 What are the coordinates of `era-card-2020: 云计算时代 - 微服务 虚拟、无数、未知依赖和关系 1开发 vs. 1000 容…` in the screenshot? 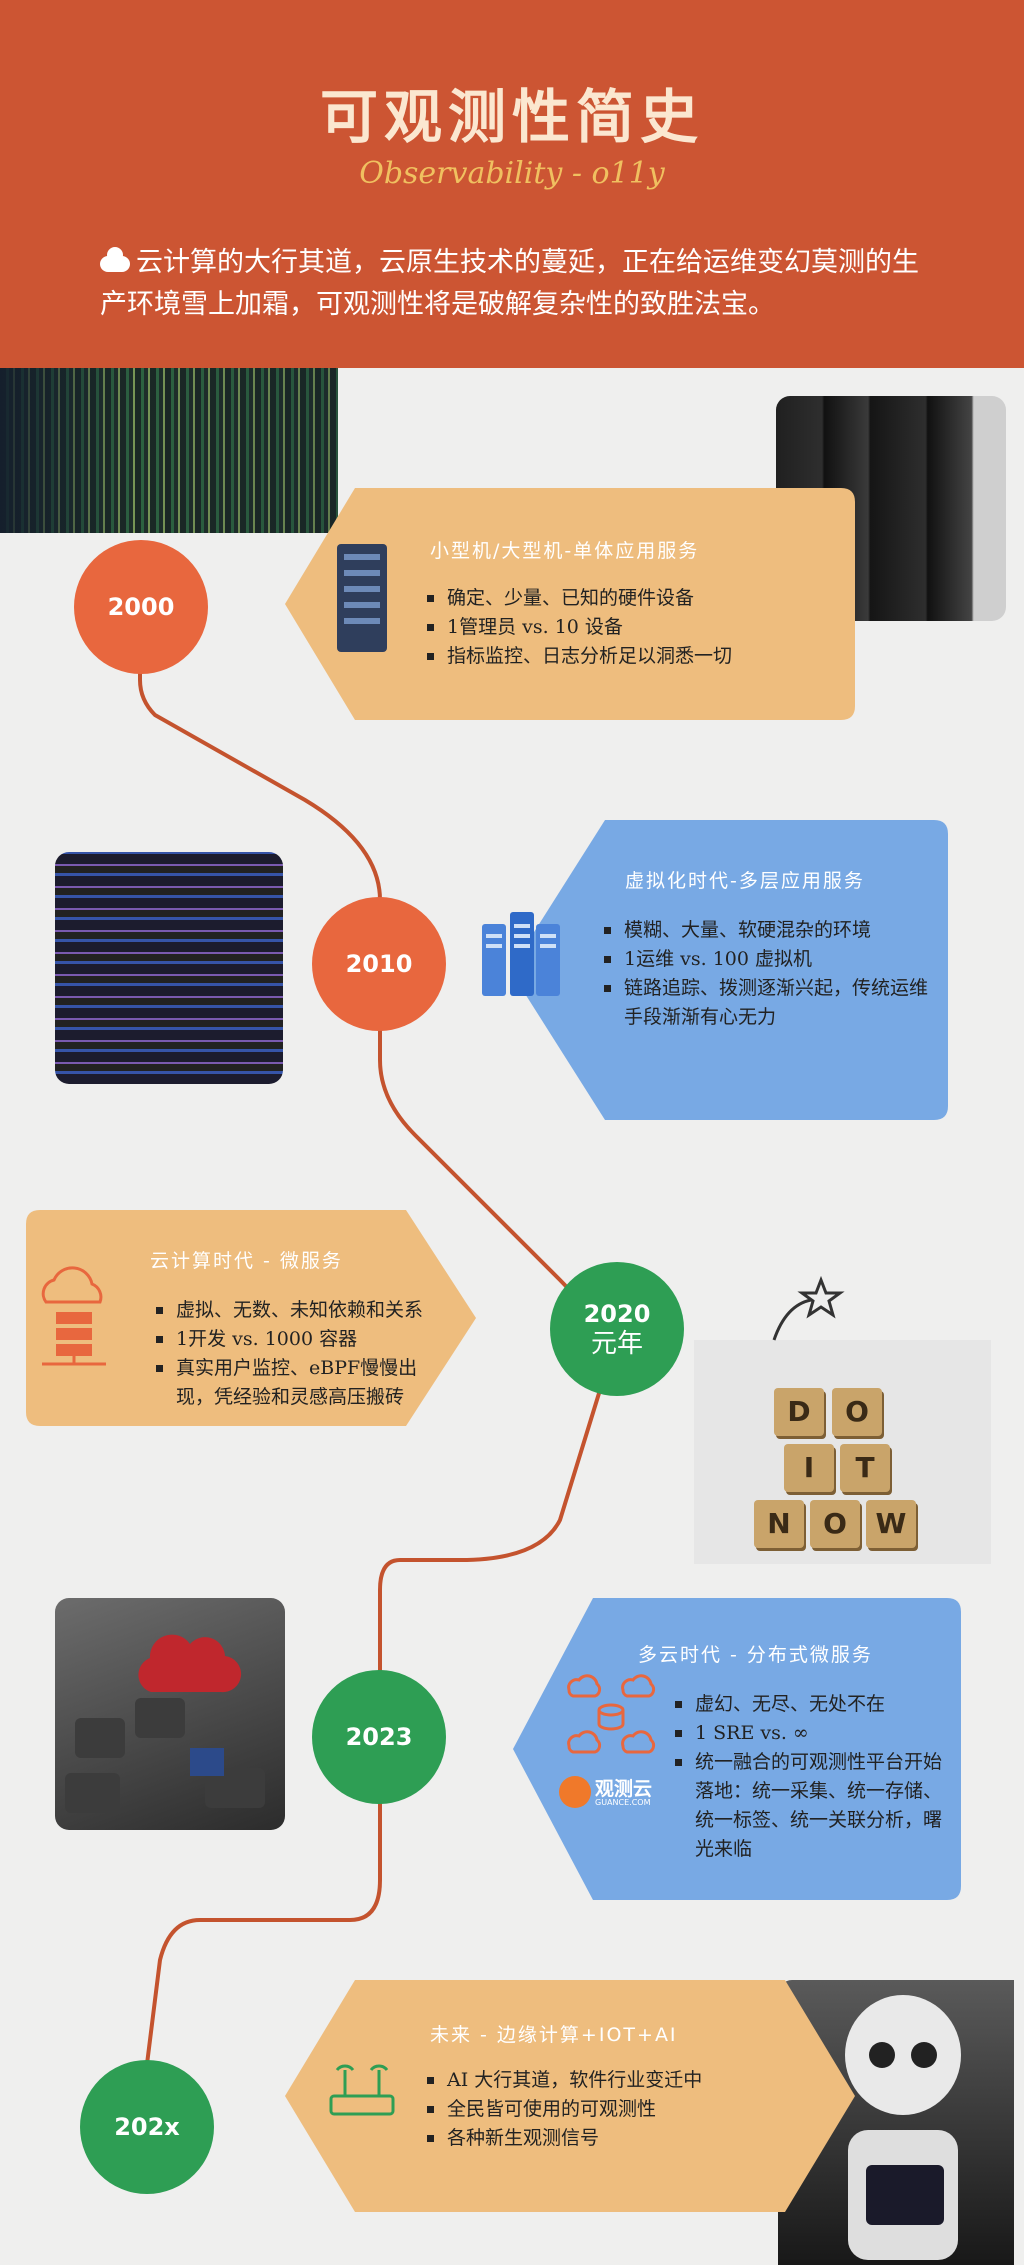 It's located at (251, 1318).